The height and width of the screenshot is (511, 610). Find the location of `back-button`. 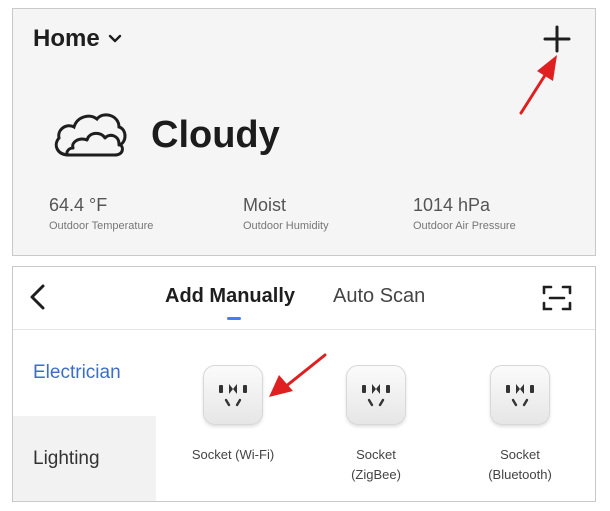

back-button is located at coordinates (38, 297).